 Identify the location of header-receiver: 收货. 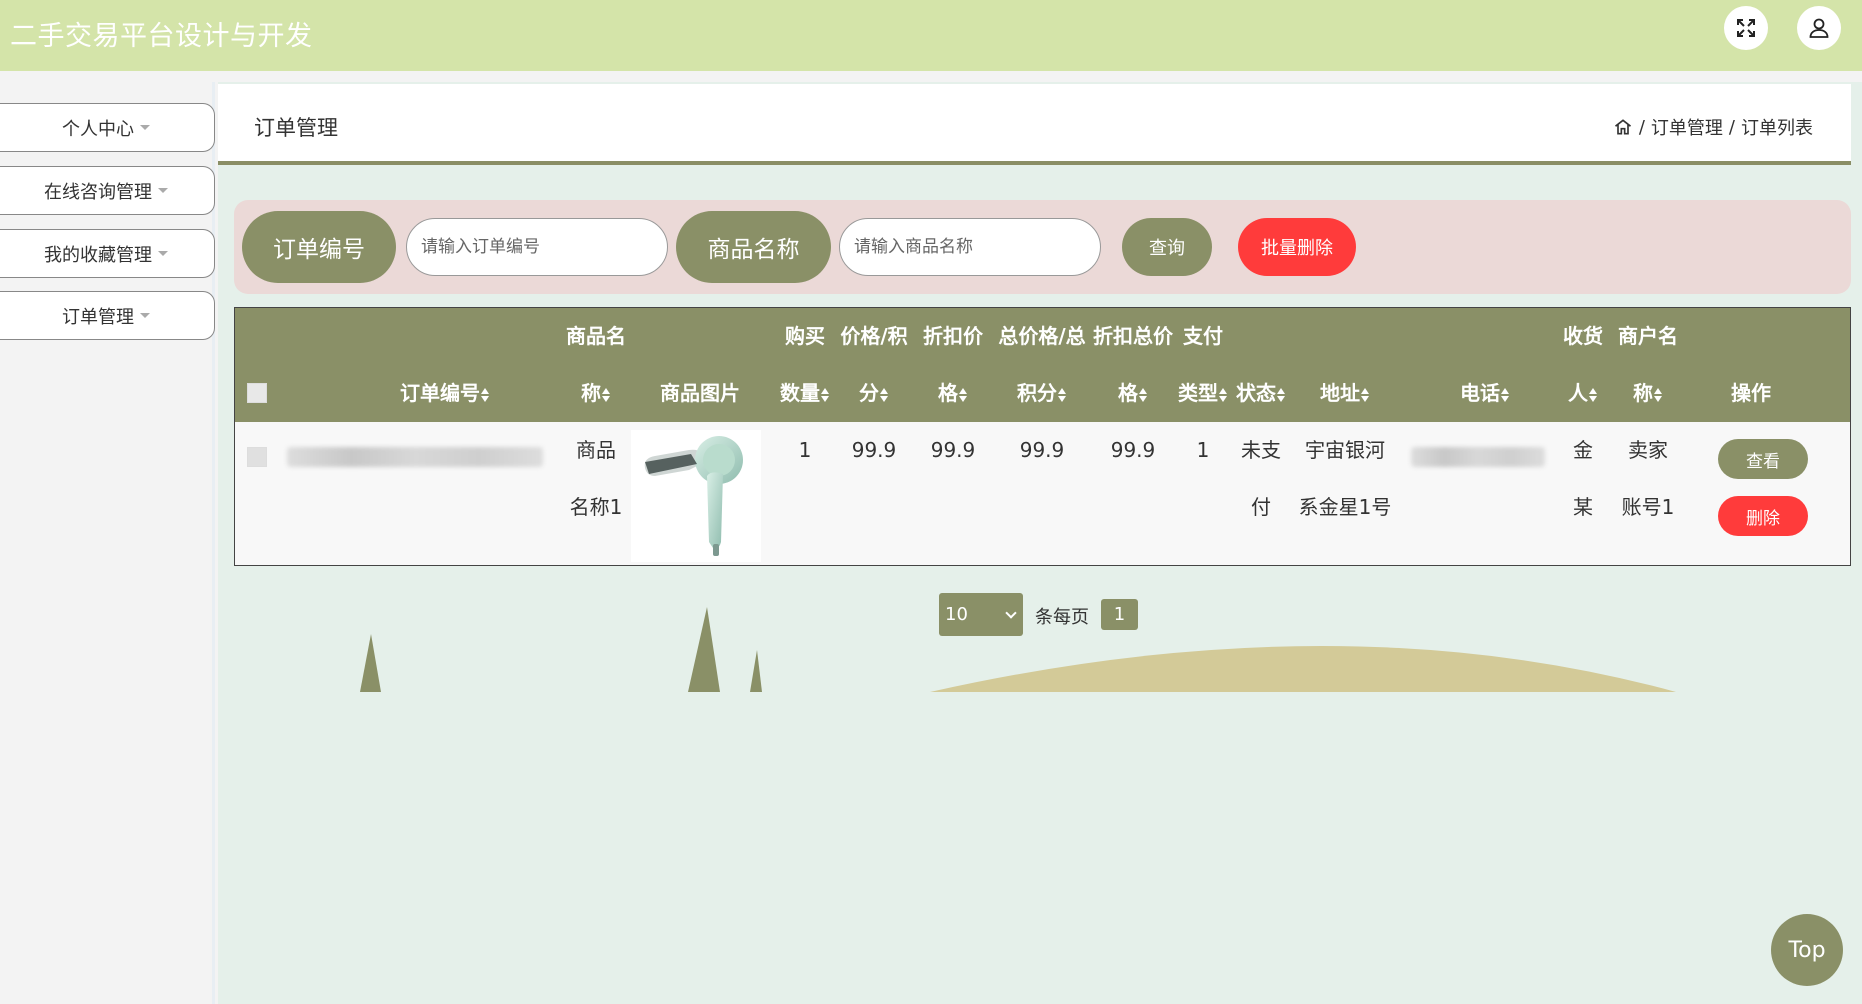
(1583, 336).